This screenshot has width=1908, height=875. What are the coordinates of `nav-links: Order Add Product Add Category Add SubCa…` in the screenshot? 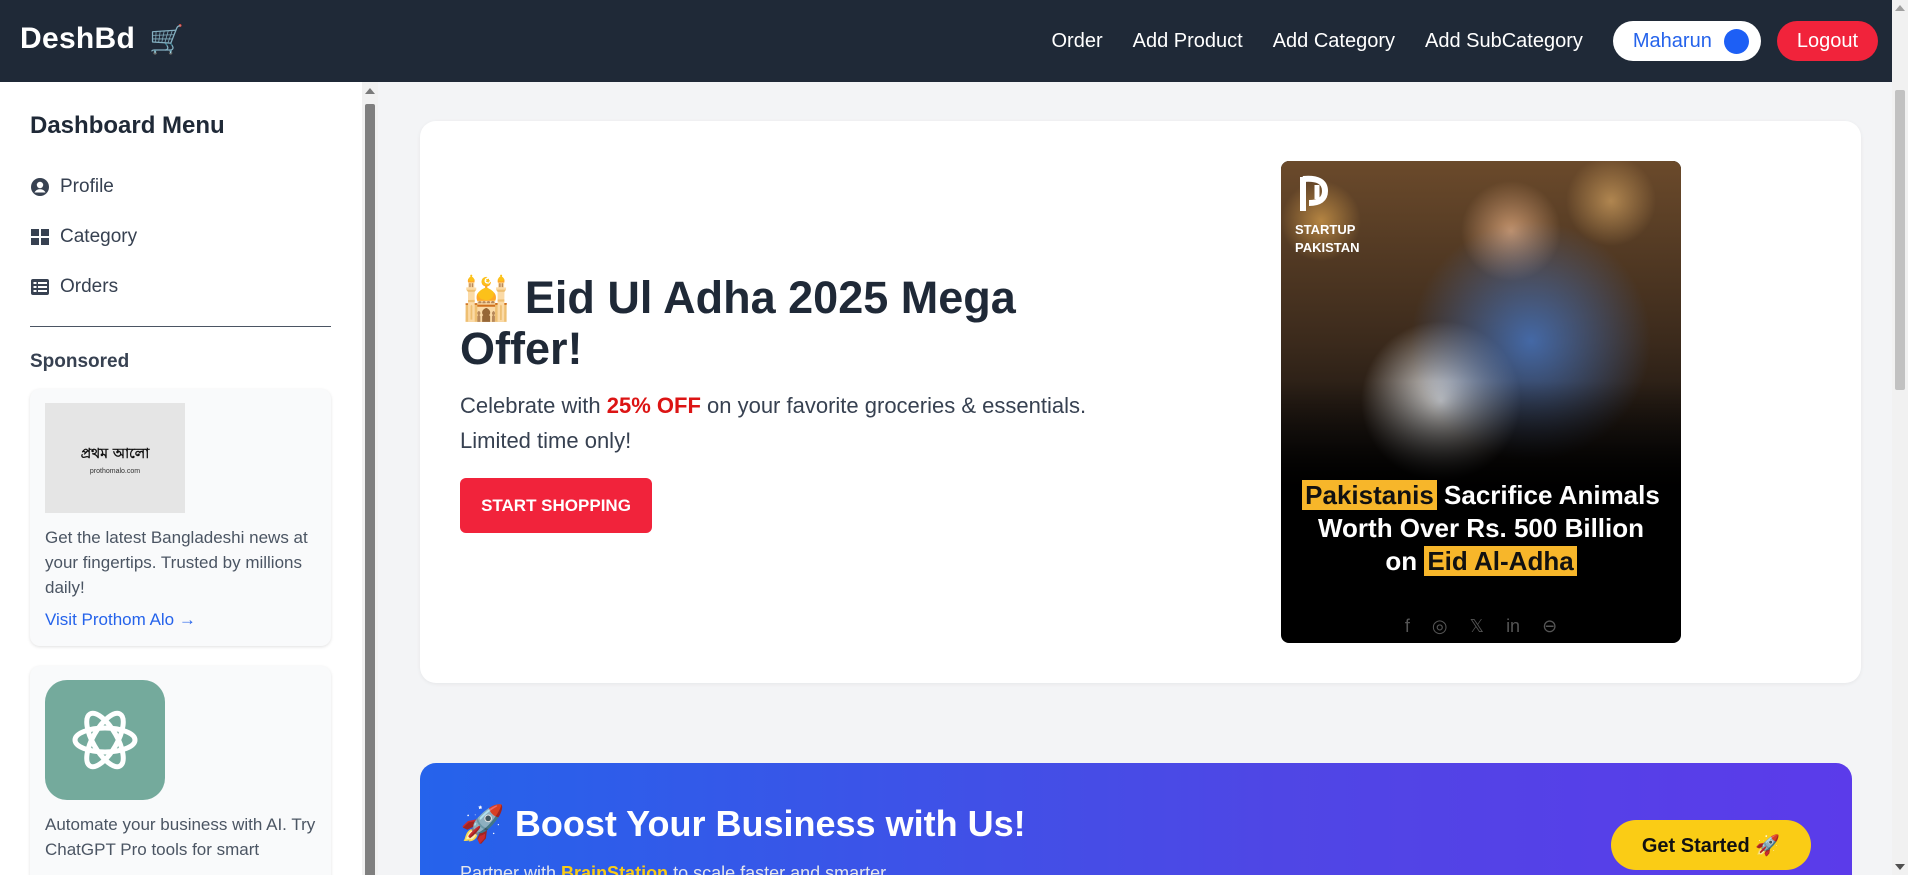 It's located at (1465, 41).